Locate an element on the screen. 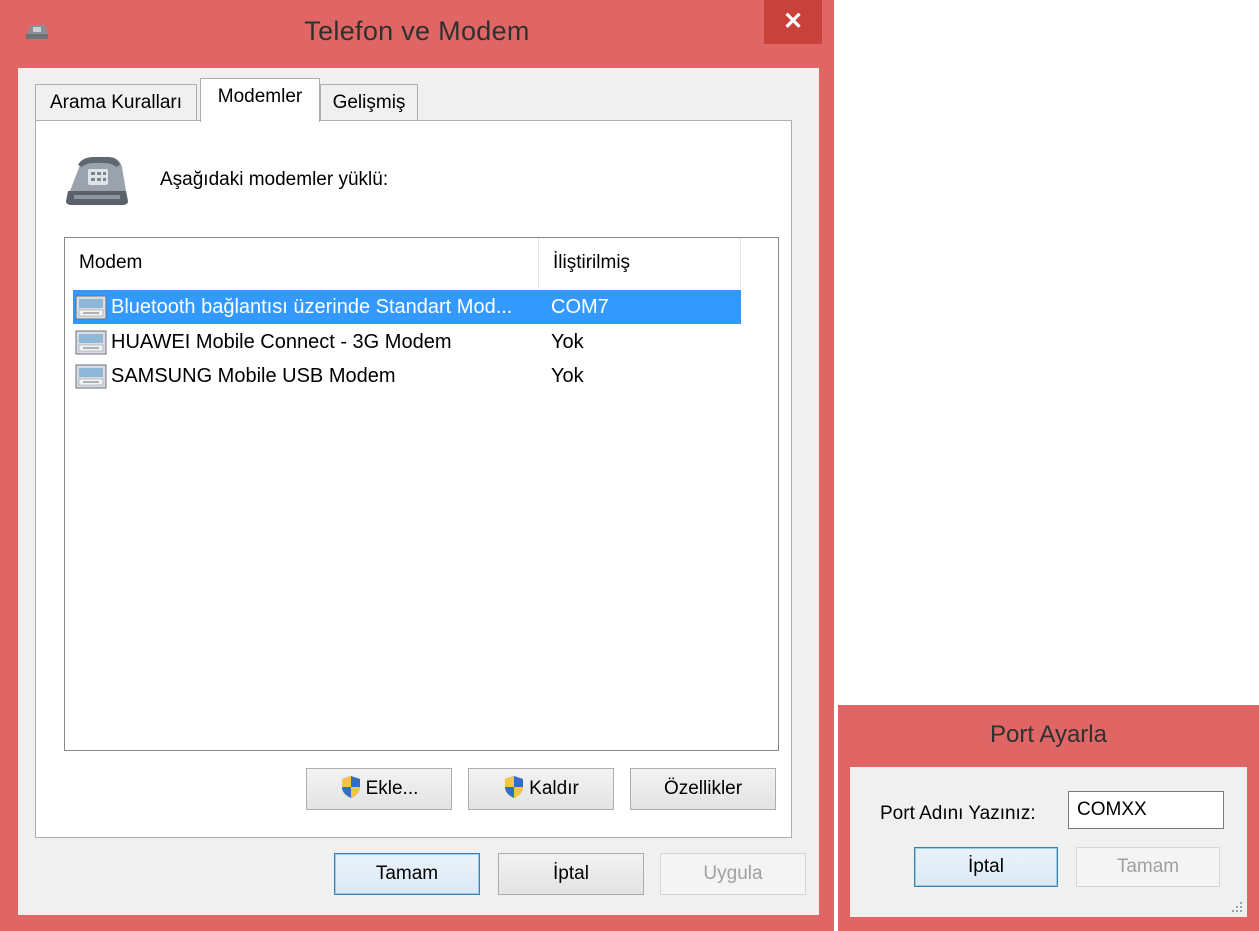 The width and height of the screenshot is (1259, 931). list-item: SAMSUNG Mobile USB Modem Yok is located at coordinates (407, 376).